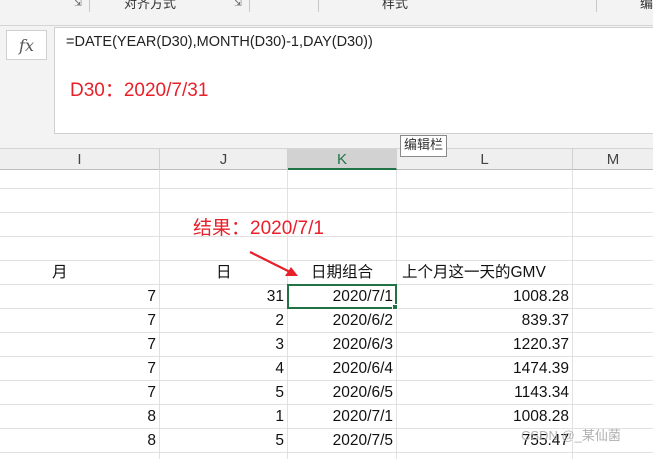 Image resolution: width=653 pixels, height=459 pixels. What do you see at coordinates (342, 393) in the screenshot?
I see `cell-date: 2020/6/5` at bounding box center [342, 393].